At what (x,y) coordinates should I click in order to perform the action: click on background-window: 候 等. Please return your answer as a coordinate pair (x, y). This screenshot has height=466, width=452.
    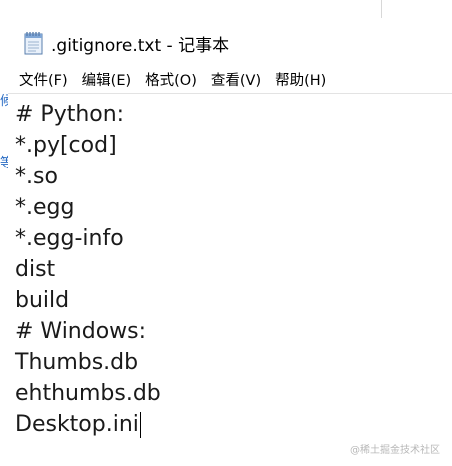
    Looking at the image, I should click on (6, 233).